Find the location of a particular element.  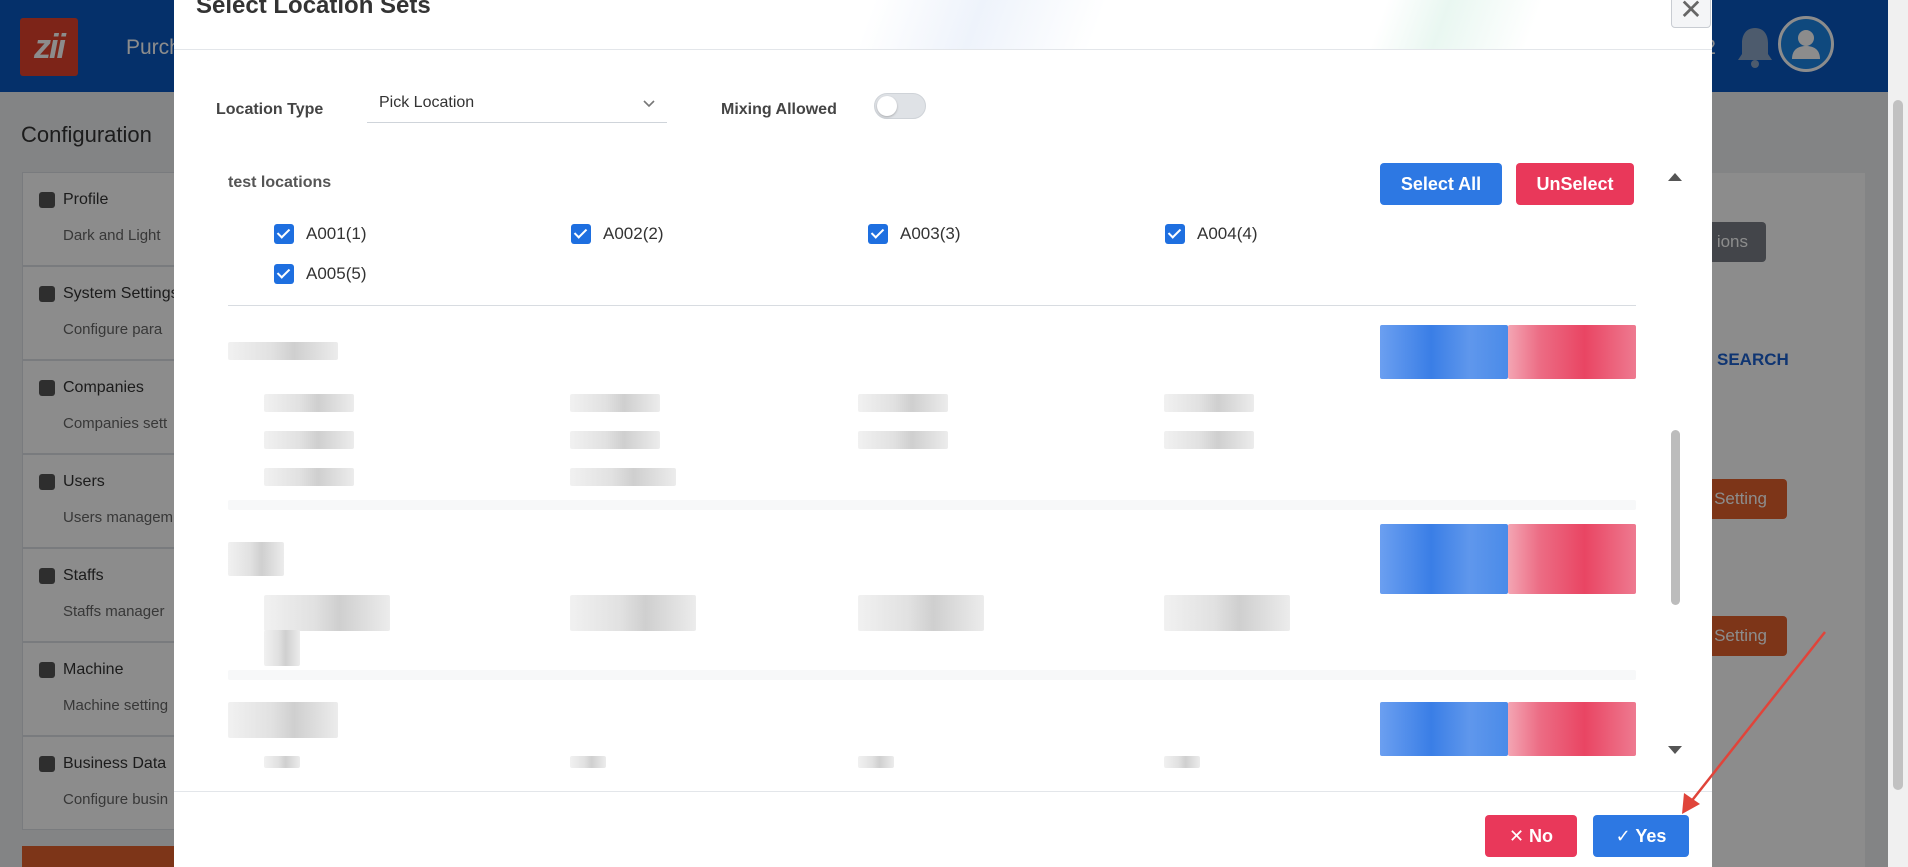

location-checkbox-item: A001(1) is located at coordinates (320, 234).